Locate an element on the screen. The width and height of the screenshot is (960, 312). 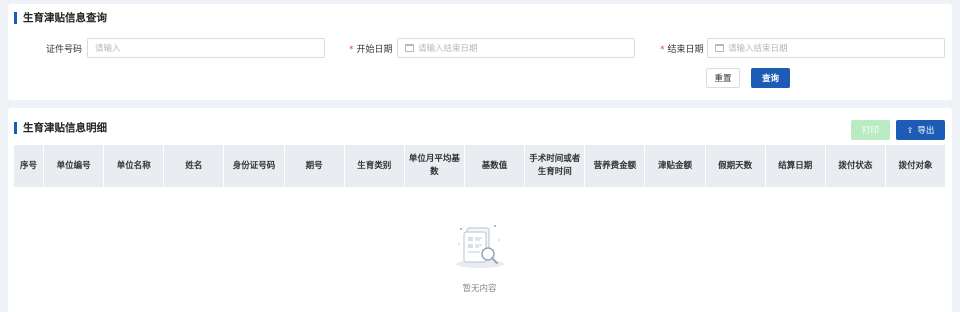
start-date-label: * 开始日期 is located at coordinates (371, 50).